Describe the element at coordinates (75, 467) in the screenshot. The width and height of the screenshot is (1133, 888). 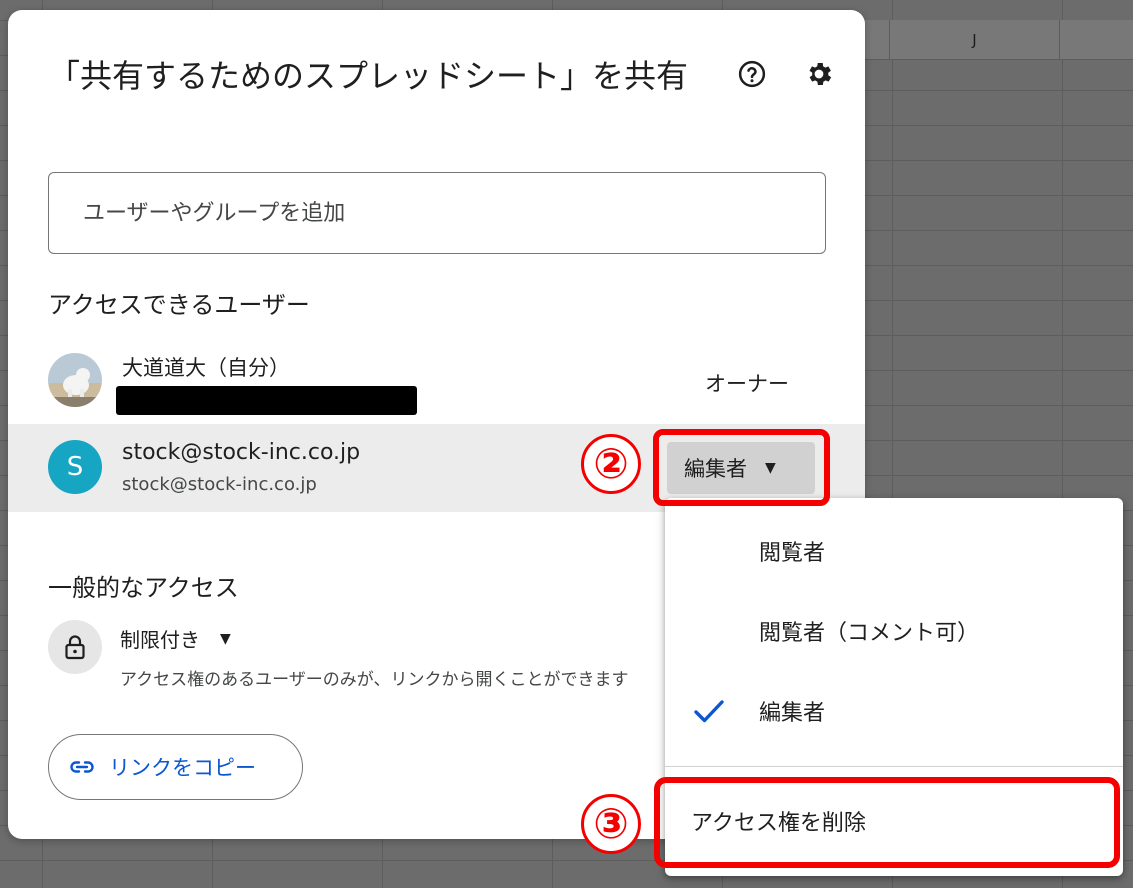
I see `collaborator-avatar: S` at that location.